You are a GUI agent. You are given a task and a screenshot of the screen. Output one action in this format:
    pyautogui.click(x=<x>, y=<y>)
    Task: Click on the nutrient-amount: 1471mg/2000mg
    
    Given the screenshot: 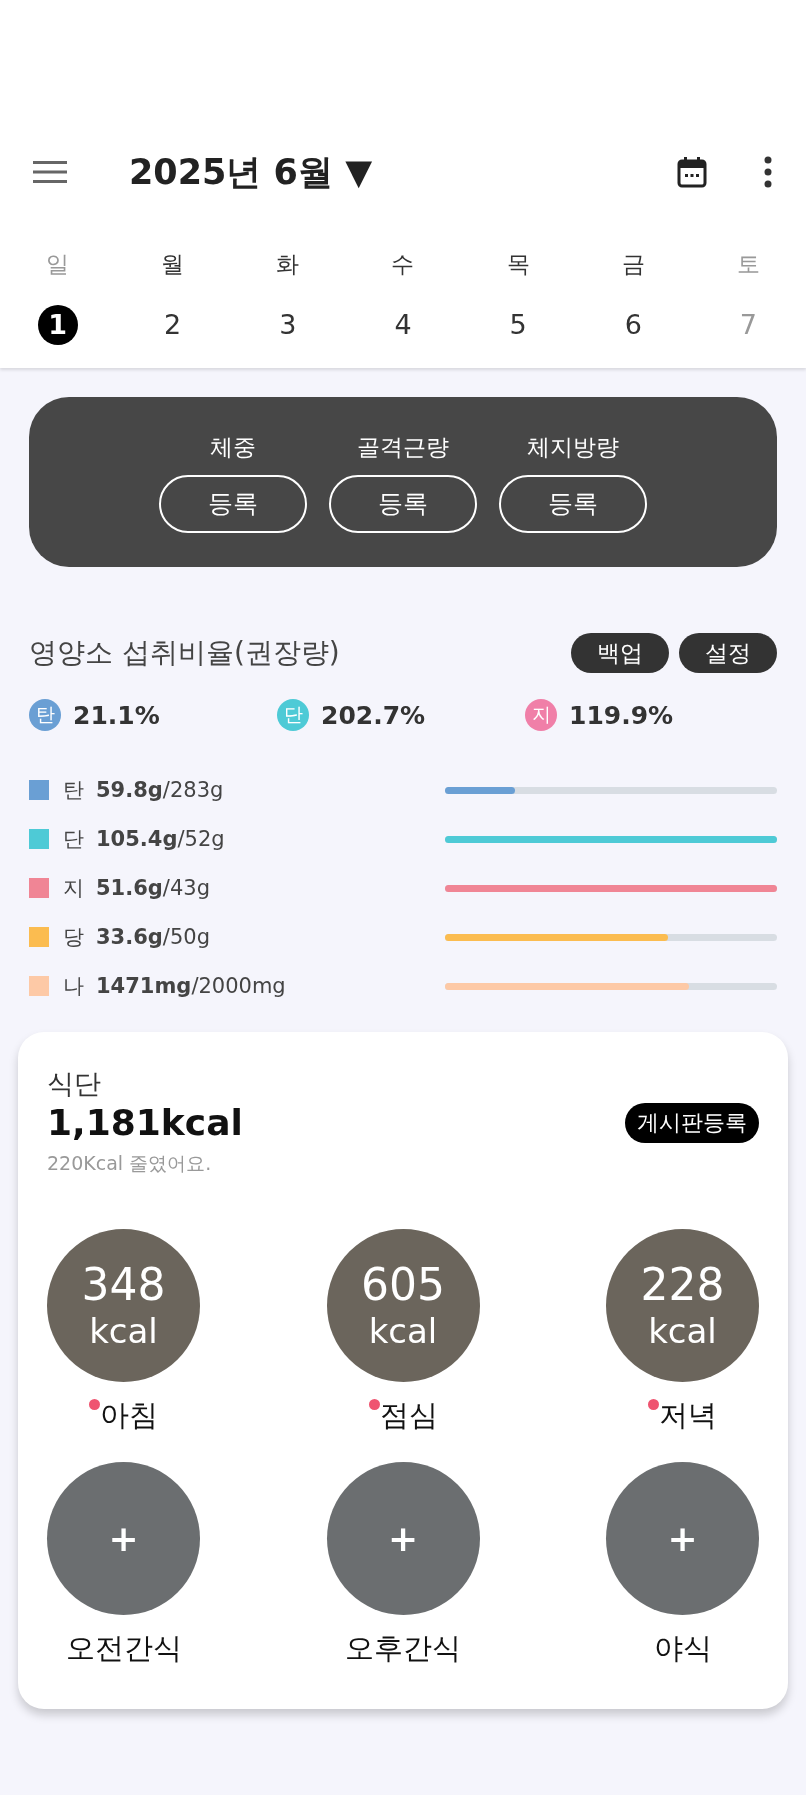 What is the action you would take?
    pyautogui.click(x=191, y=986)
    